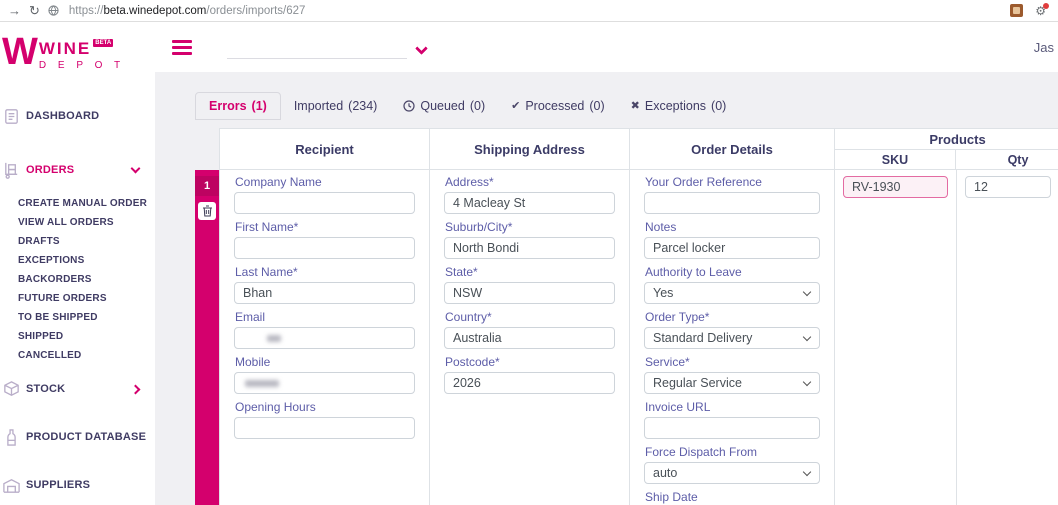 The width and height of the screenshot is (1058, 505). What do you see at coordinates (58, 485) in the screenshot?
I see `sidebar-item-label: SUPPLIERS` at bounding box center [58, 485].